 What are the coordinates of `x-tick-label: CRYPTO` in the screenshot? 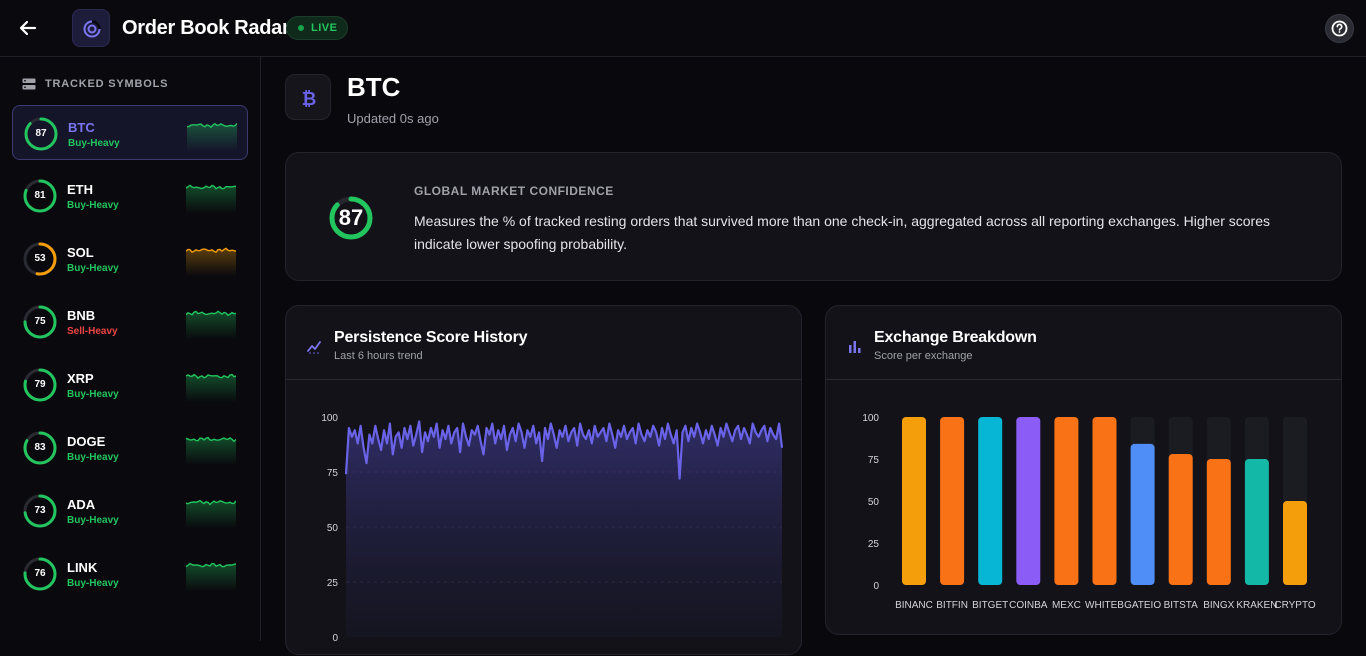 It's located at (1295, 605).